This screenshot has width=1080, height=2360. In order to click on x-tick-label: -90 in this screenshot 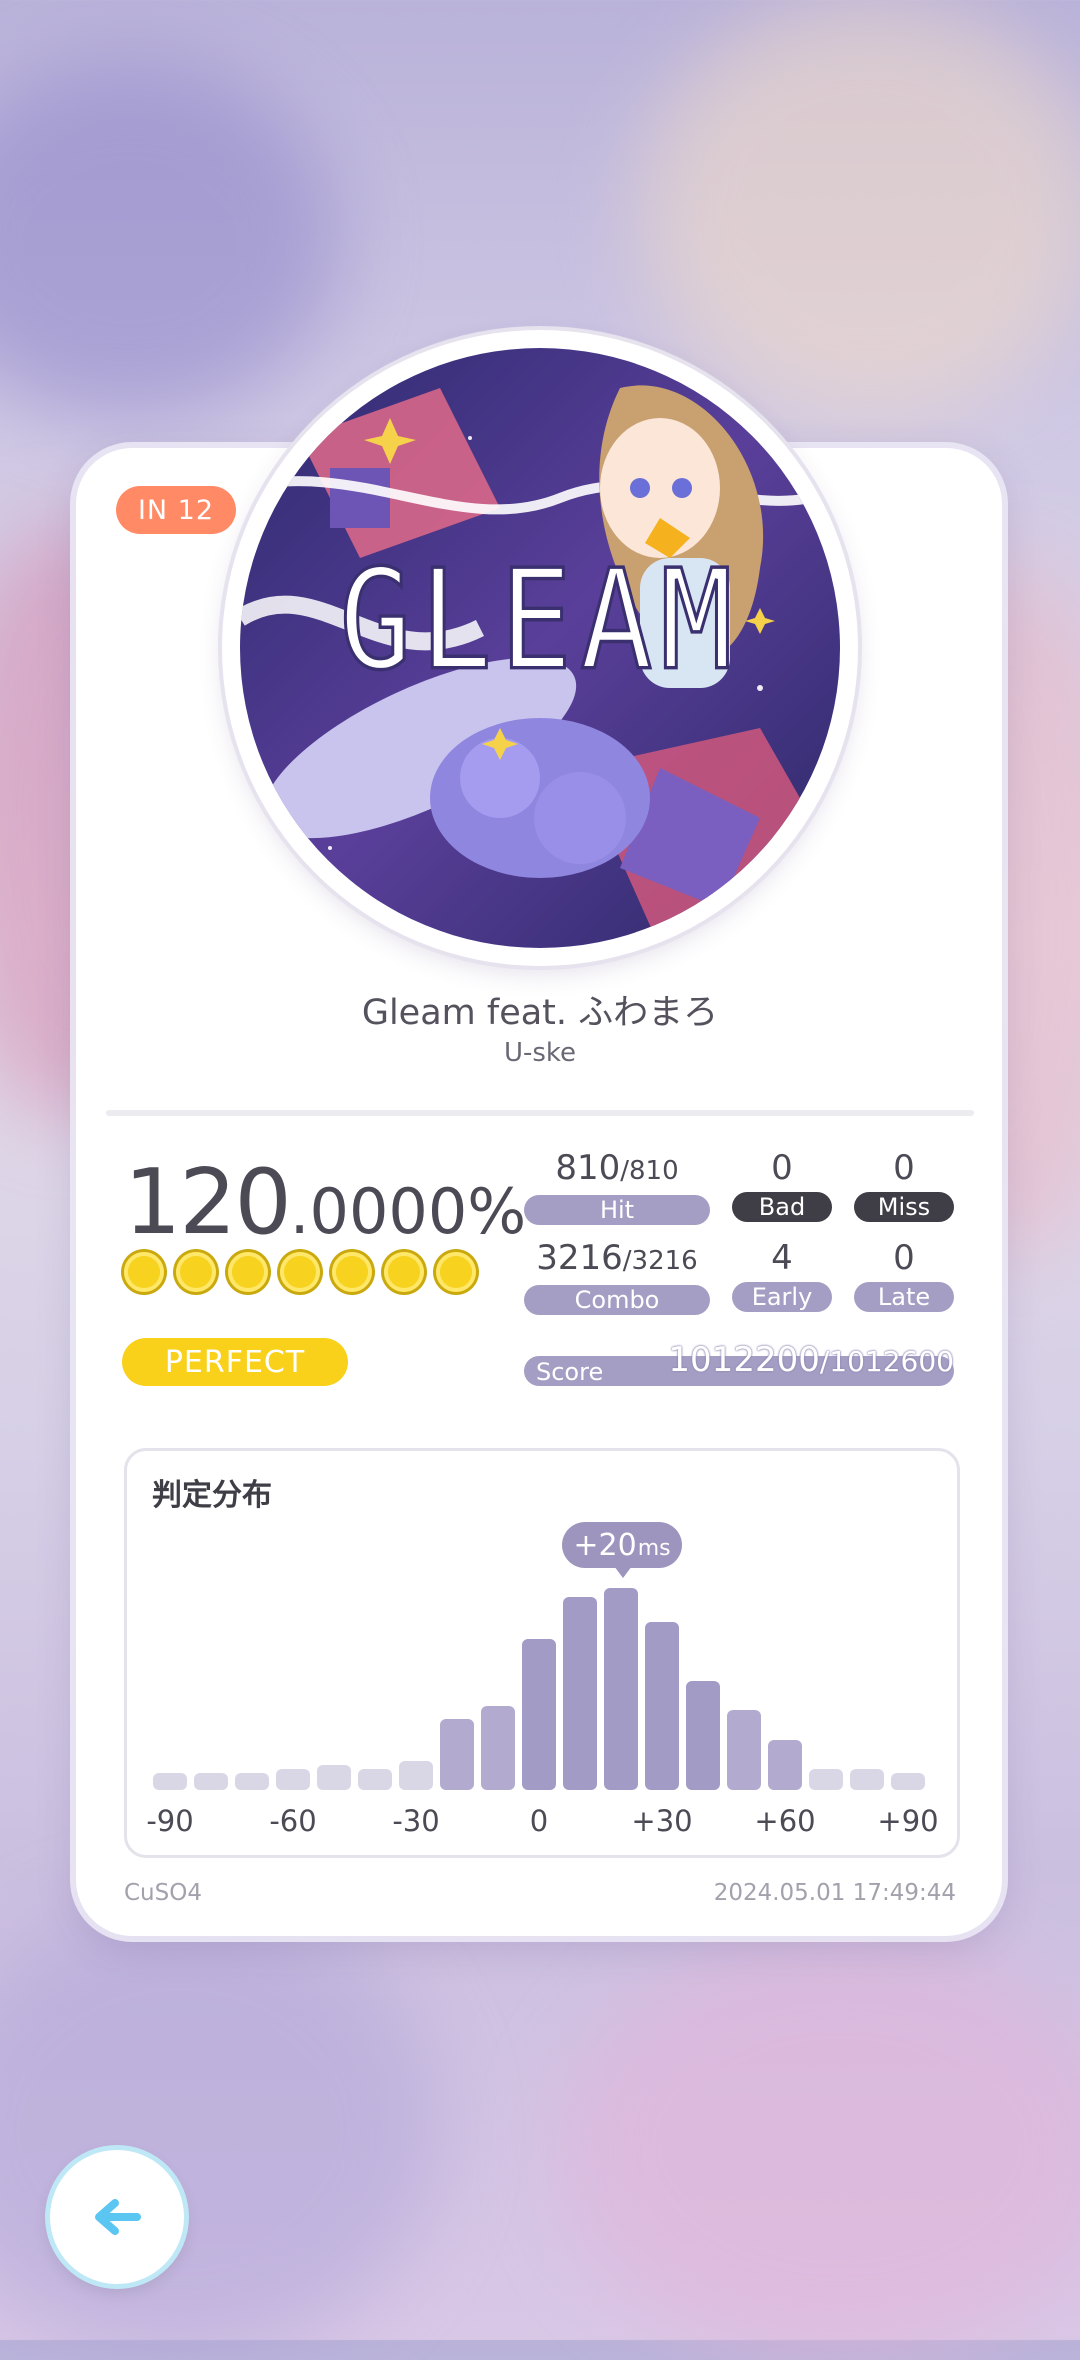, I will do `click(170, 1821)`.